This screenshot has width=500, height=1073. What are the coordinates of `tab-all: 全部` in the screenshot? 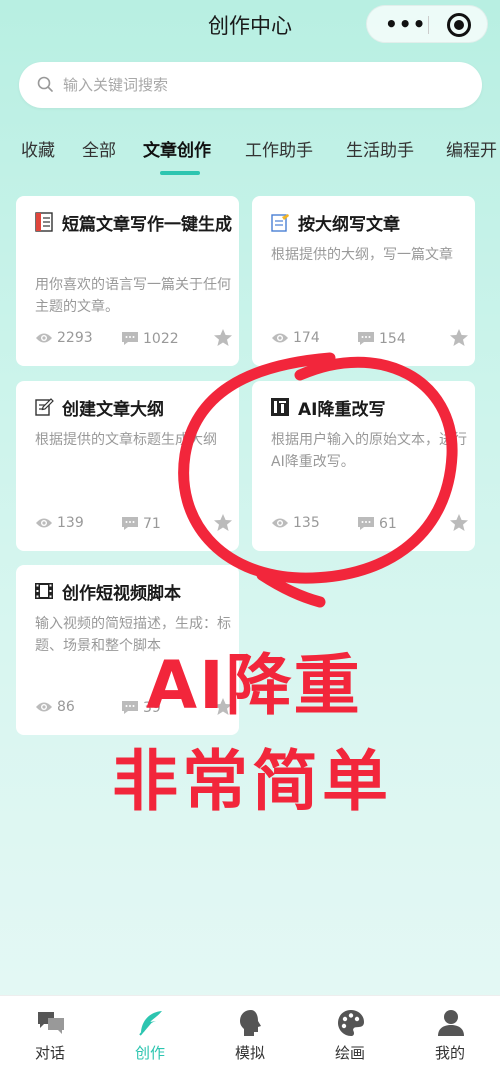 It's located at (99, 148).